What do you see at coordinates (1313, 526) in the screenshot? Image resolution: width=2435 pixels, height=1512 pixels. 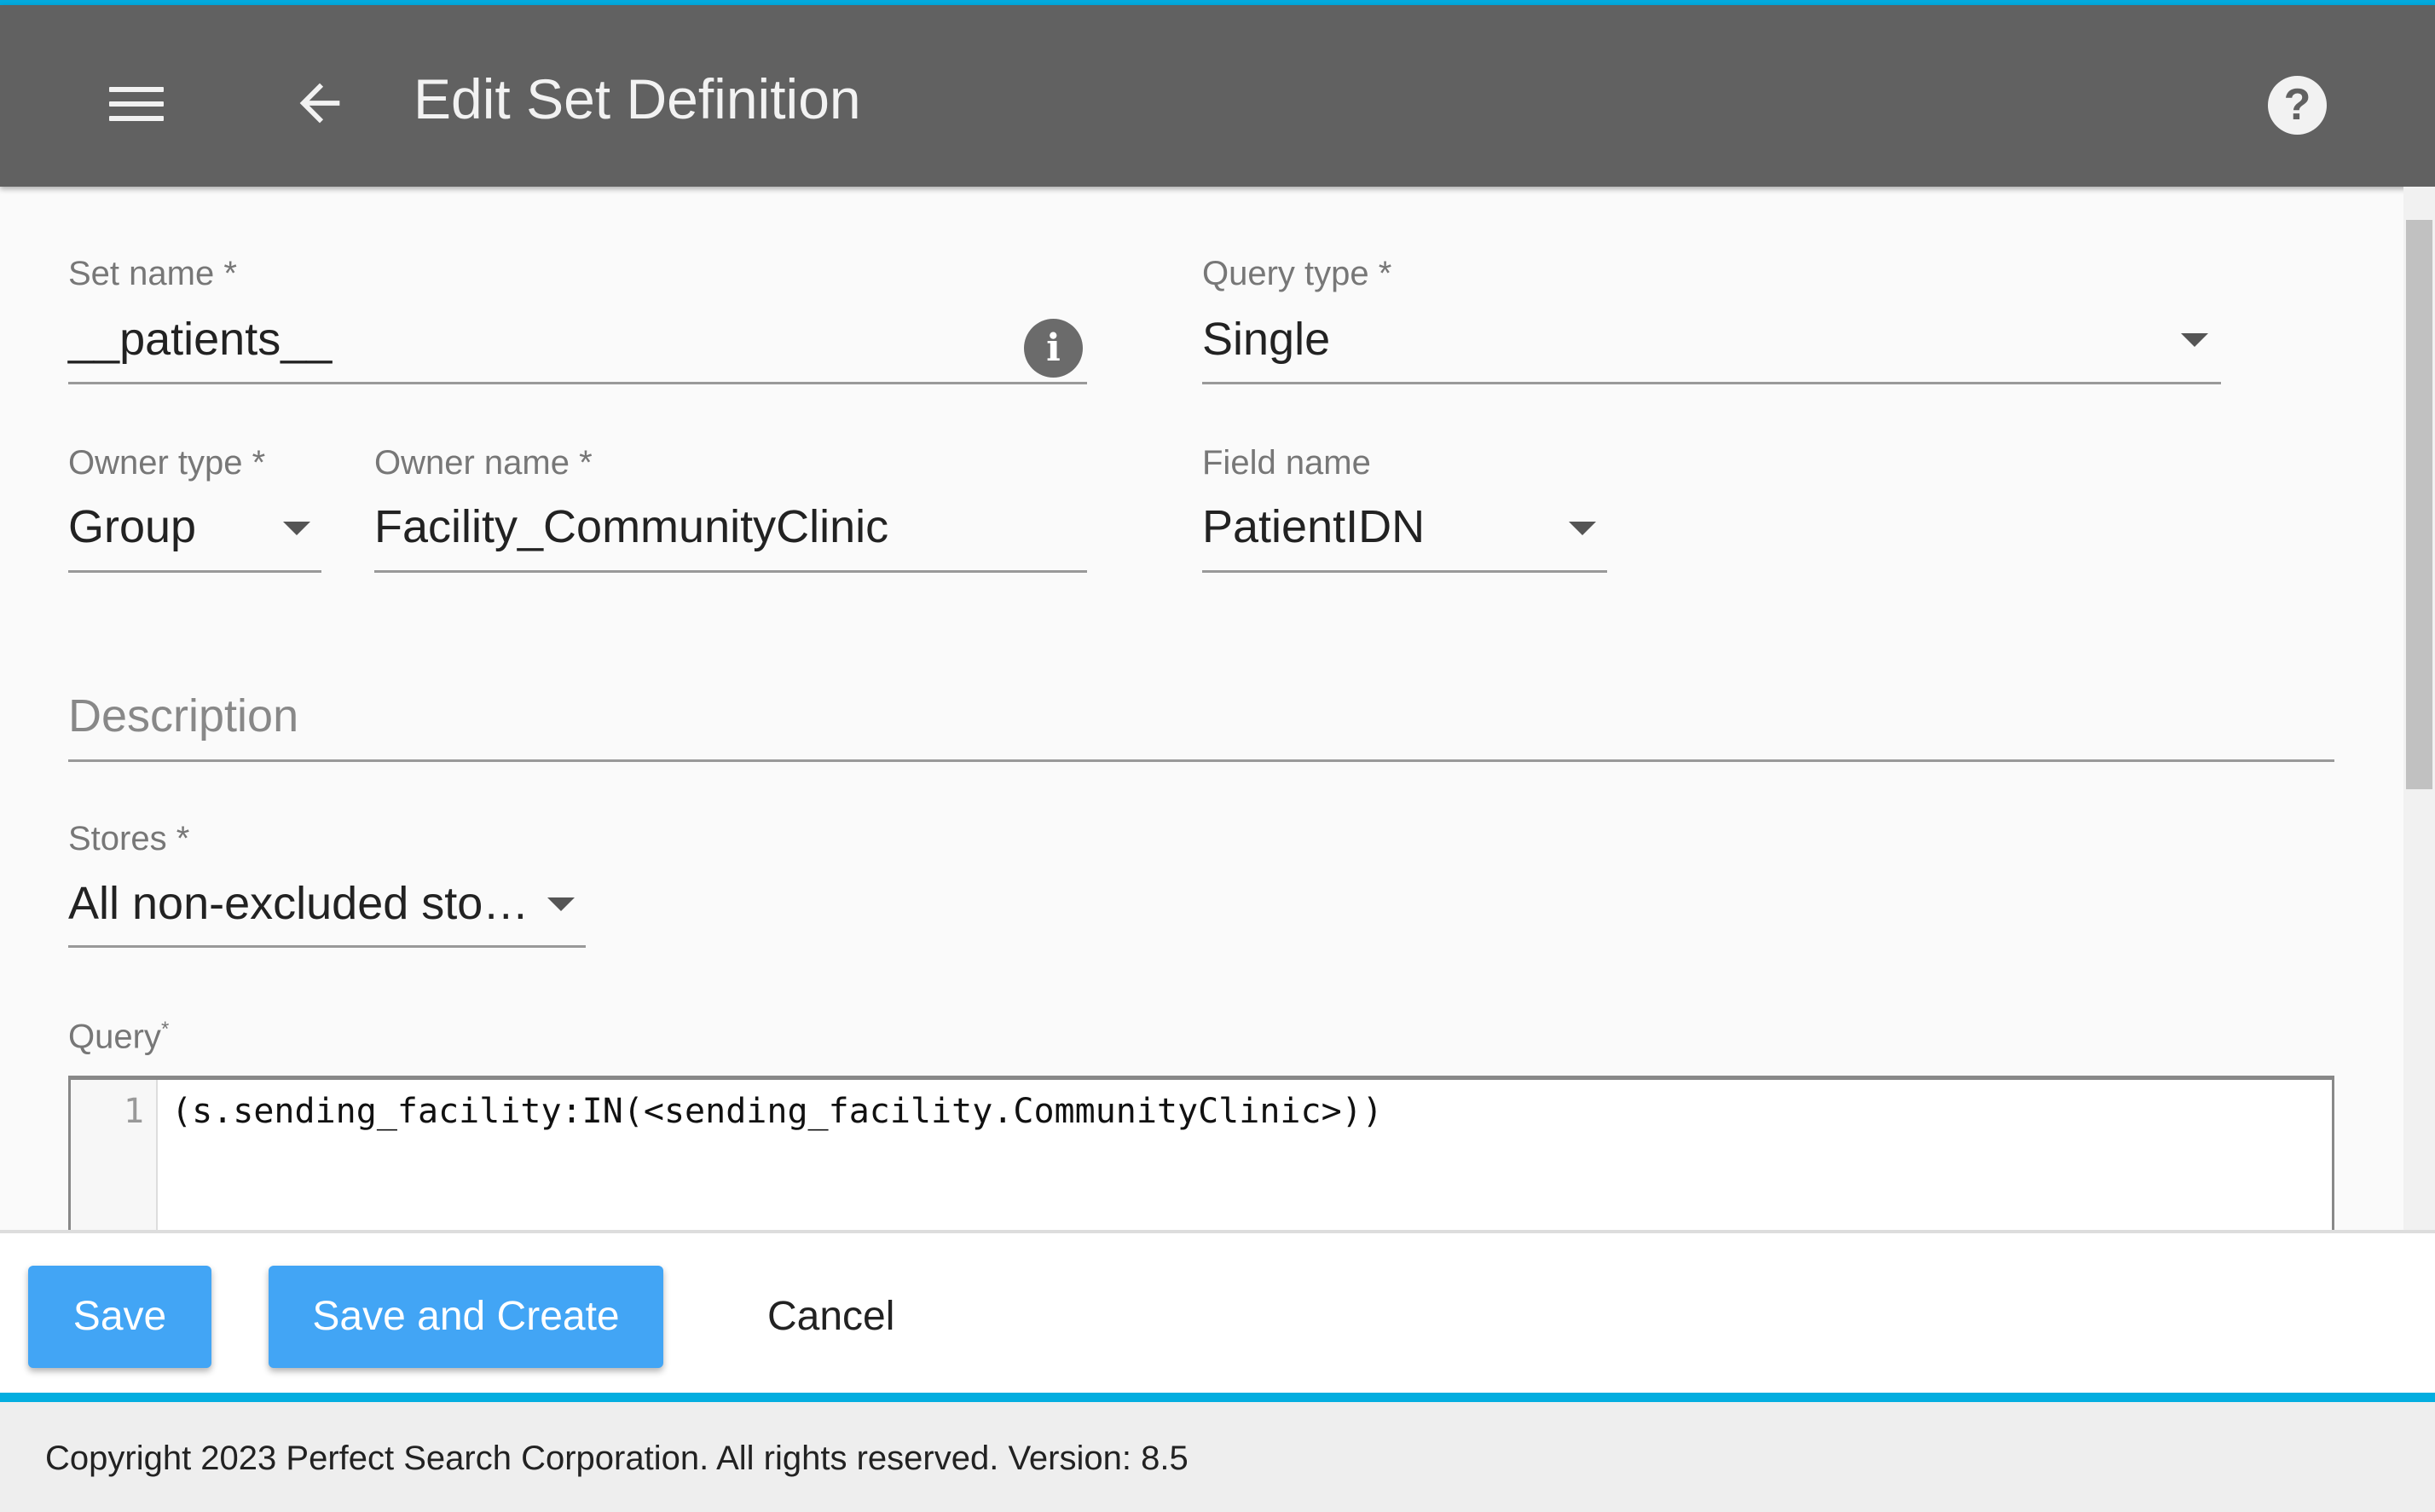 I see `field-name-select: PatientIDN` at bounding box center [1313, 526].